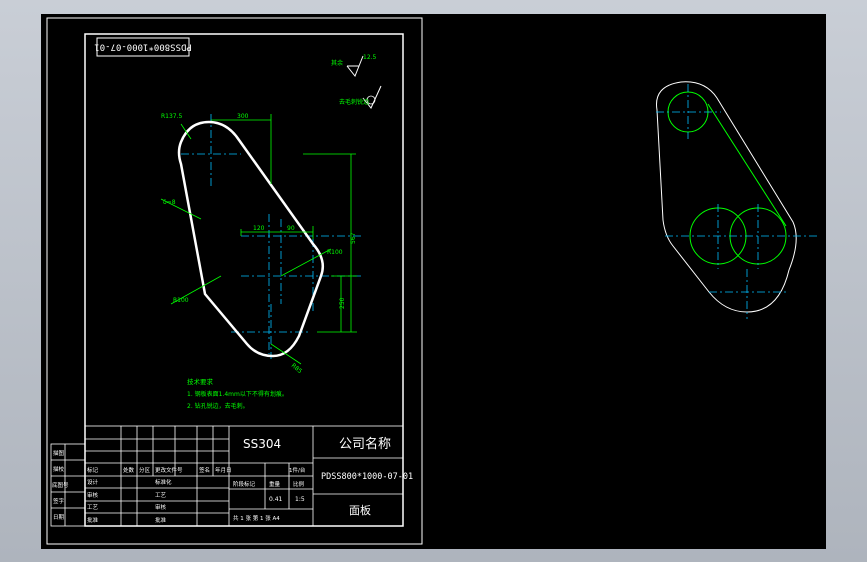  What do you see at coordinates (360, 510) in the screenshot?
I see `title-part-name: 面板` at bounding box center [360, 510].